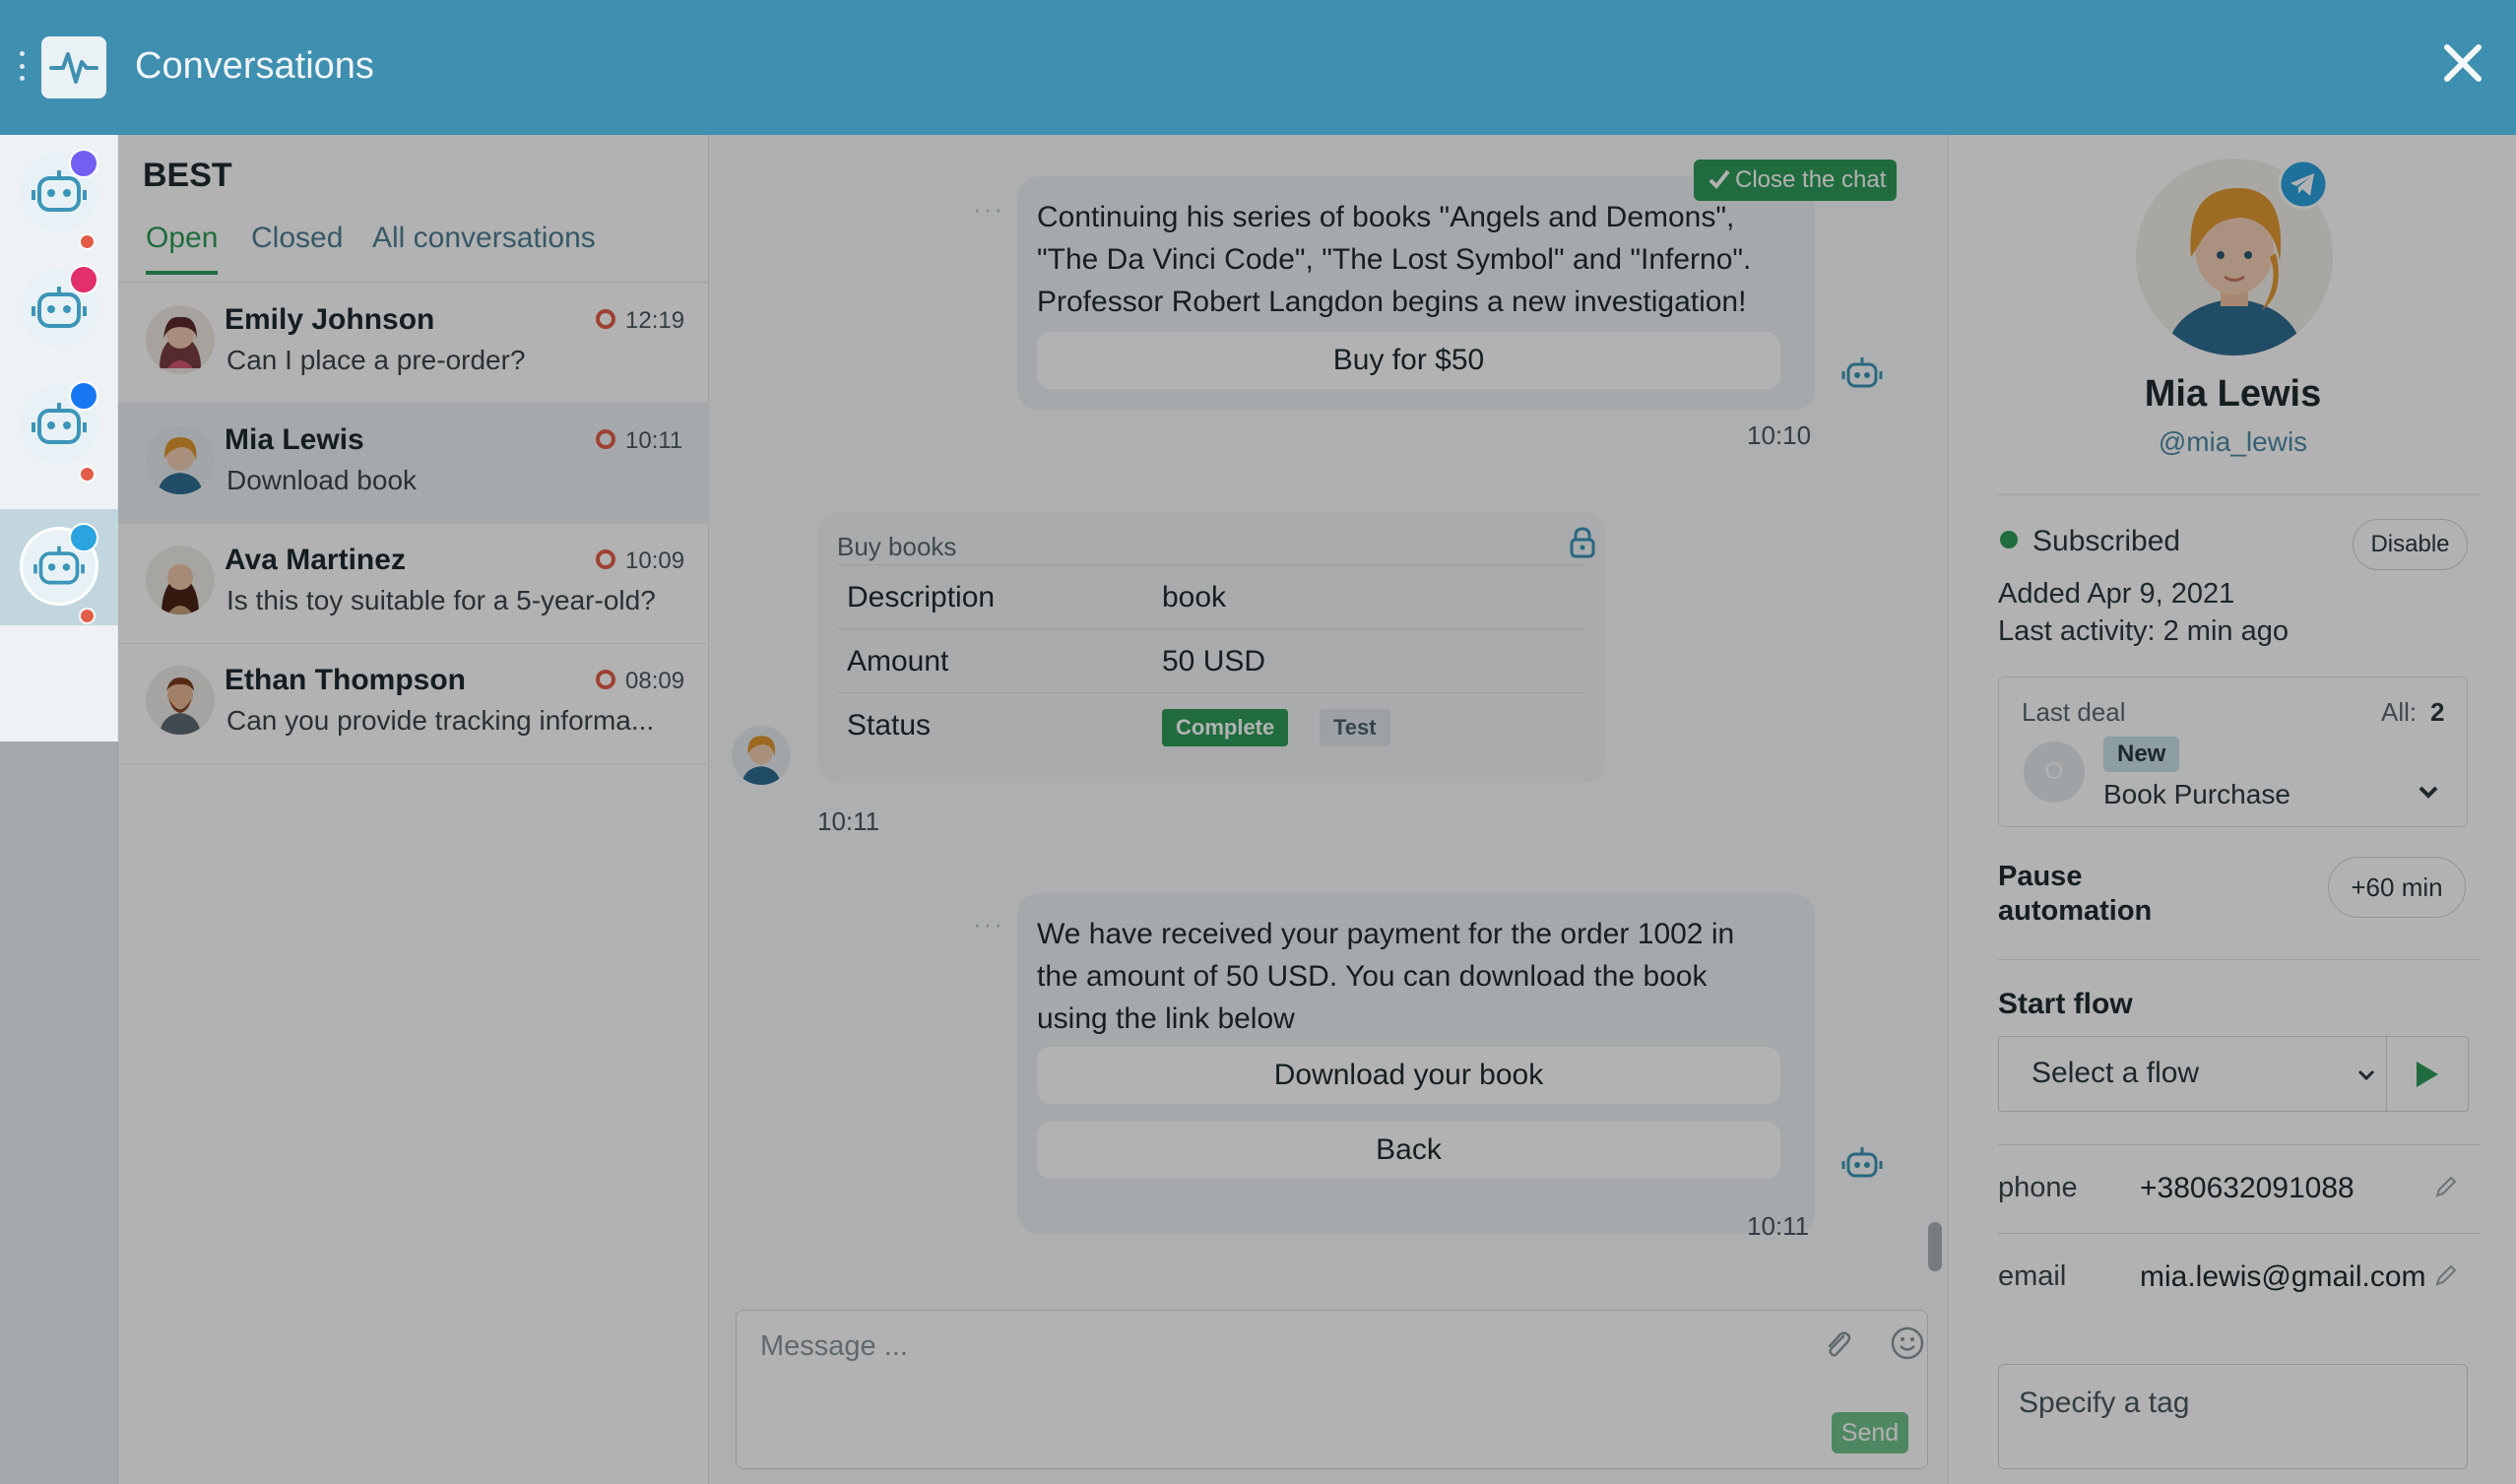 This screenshot has width=2516, height=1484. I want to click on email-label: email, so click(2032, 1276).